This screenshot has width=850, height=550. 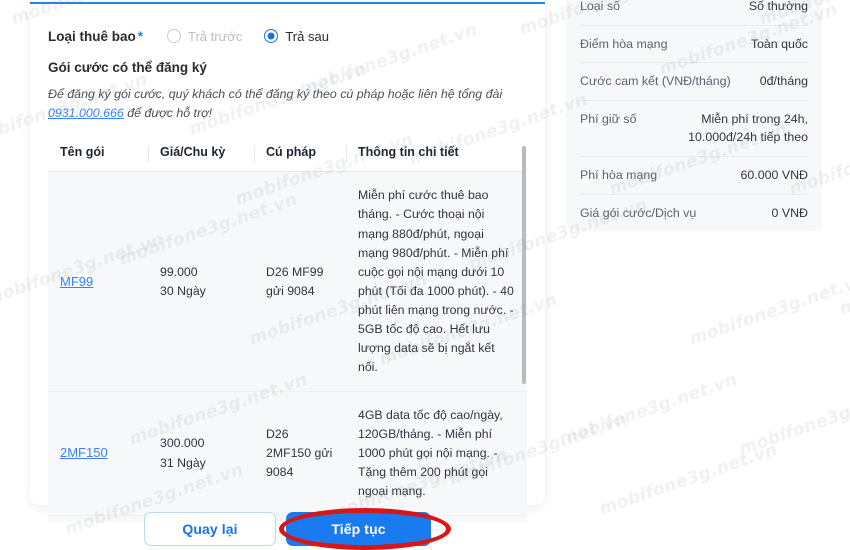 I want to click on subscription-type-label: Loại thuê bao *, so click(x=95, y=36).